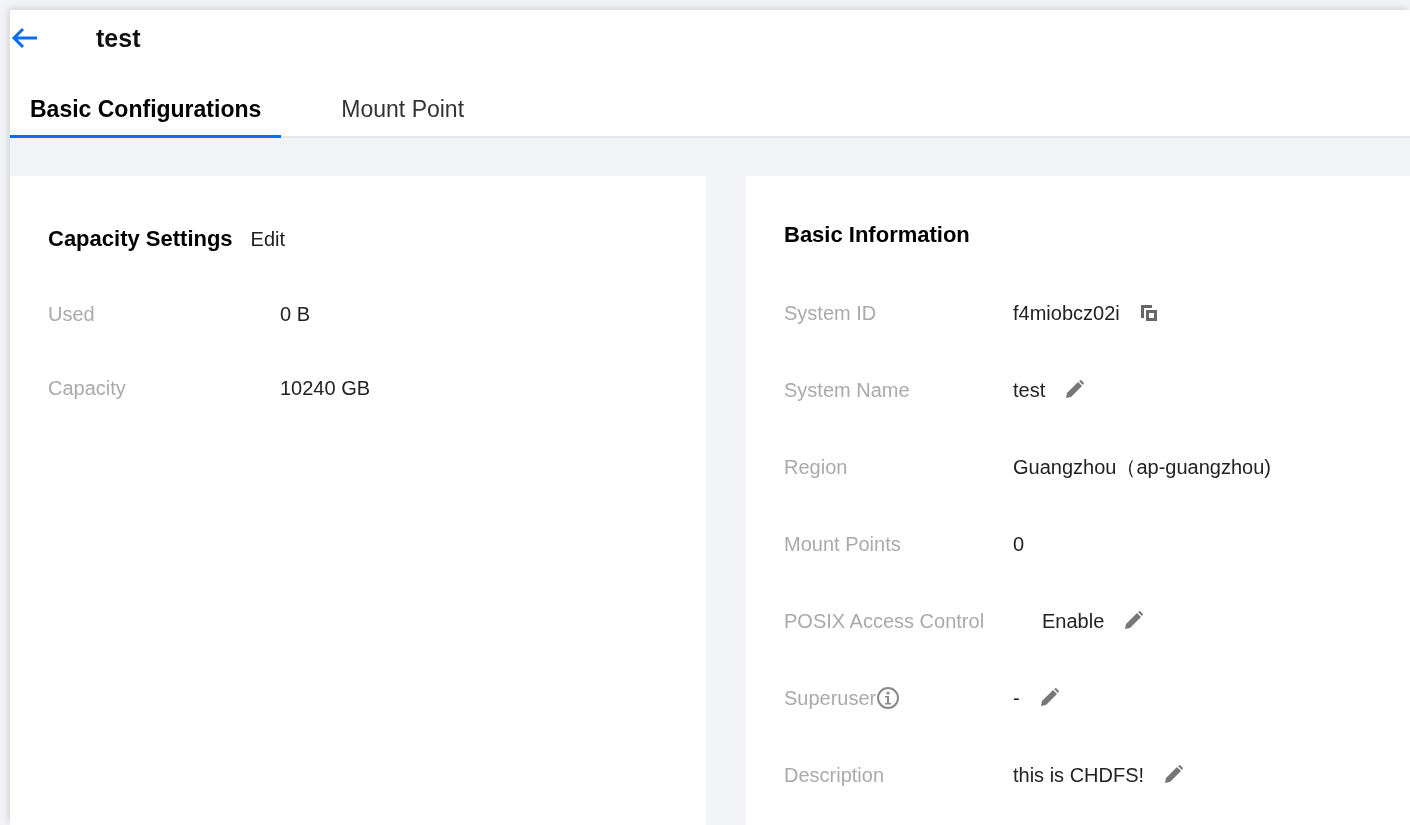  I want to click on field-value: 0 B, so click(295, 314).